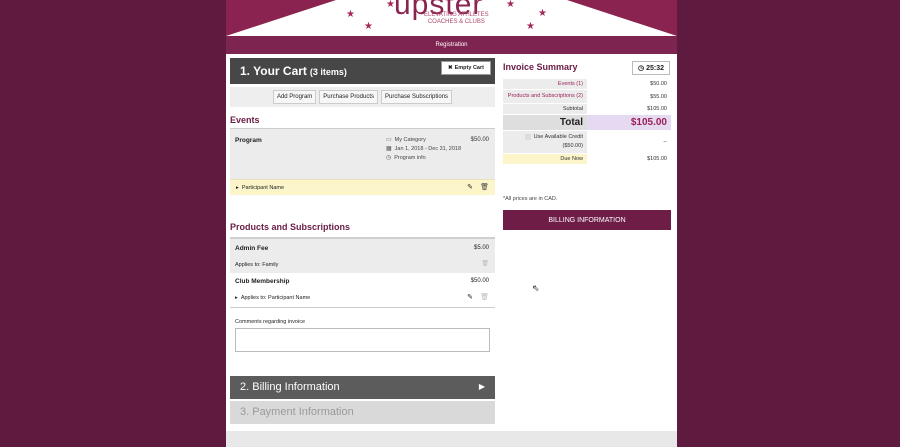 This screenshot has width=900, height=447. Describe the element at coordinates (362, 387) in the screenshot. I see `step-billing-information: 2. Billing Information ▶` at that location.